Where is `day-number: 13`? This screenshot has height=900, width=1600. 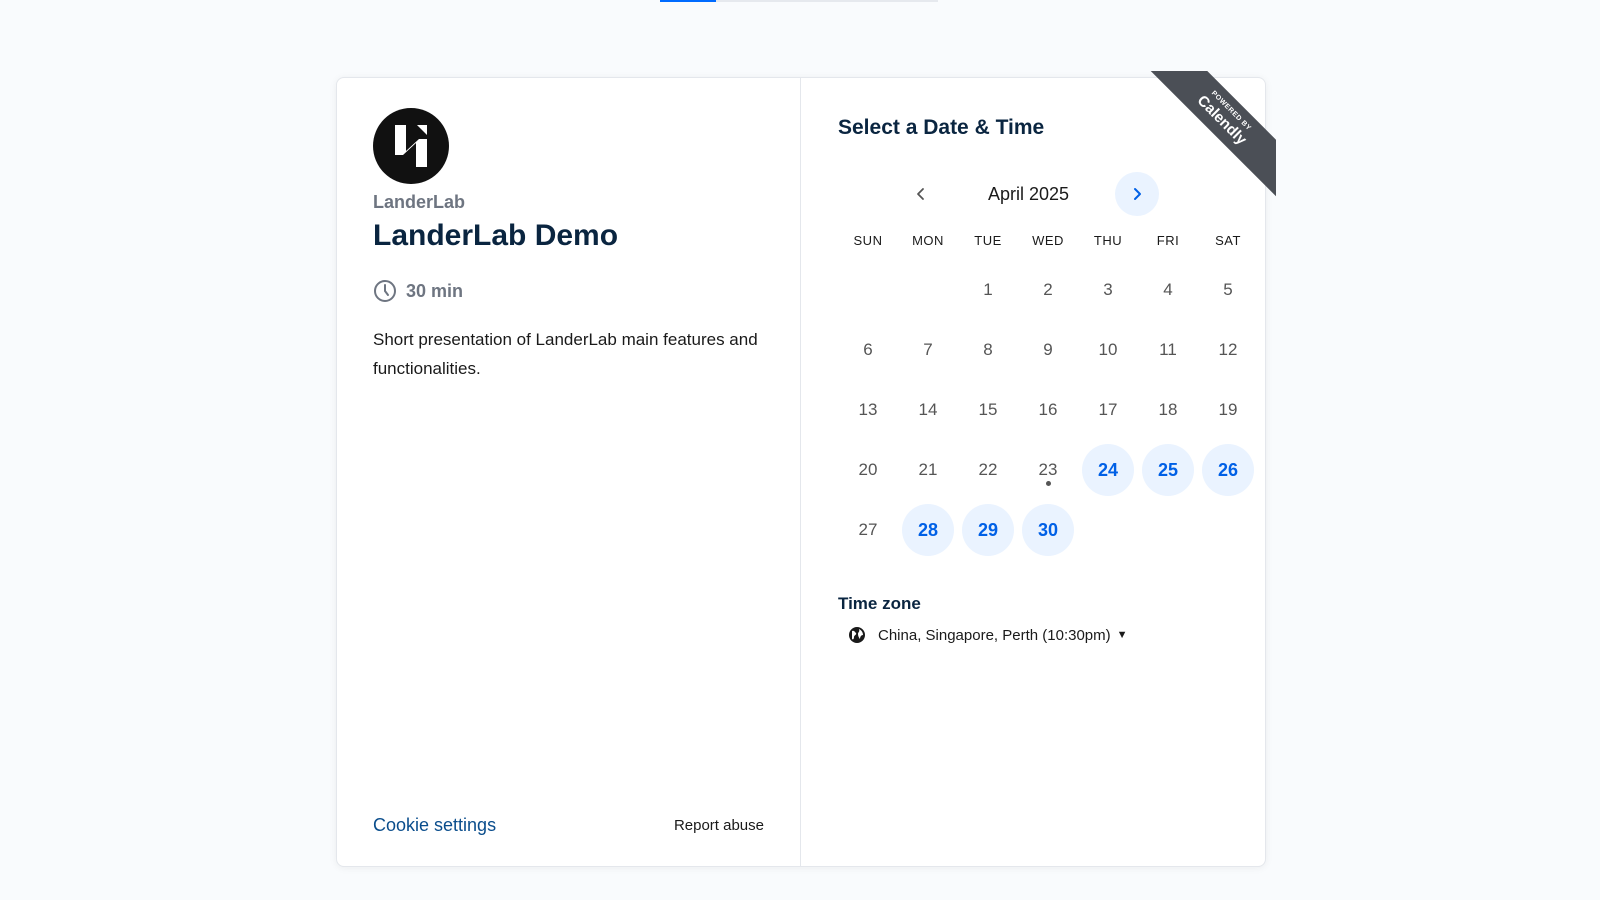 day-number: 13 is located at coordinates (868, 409).